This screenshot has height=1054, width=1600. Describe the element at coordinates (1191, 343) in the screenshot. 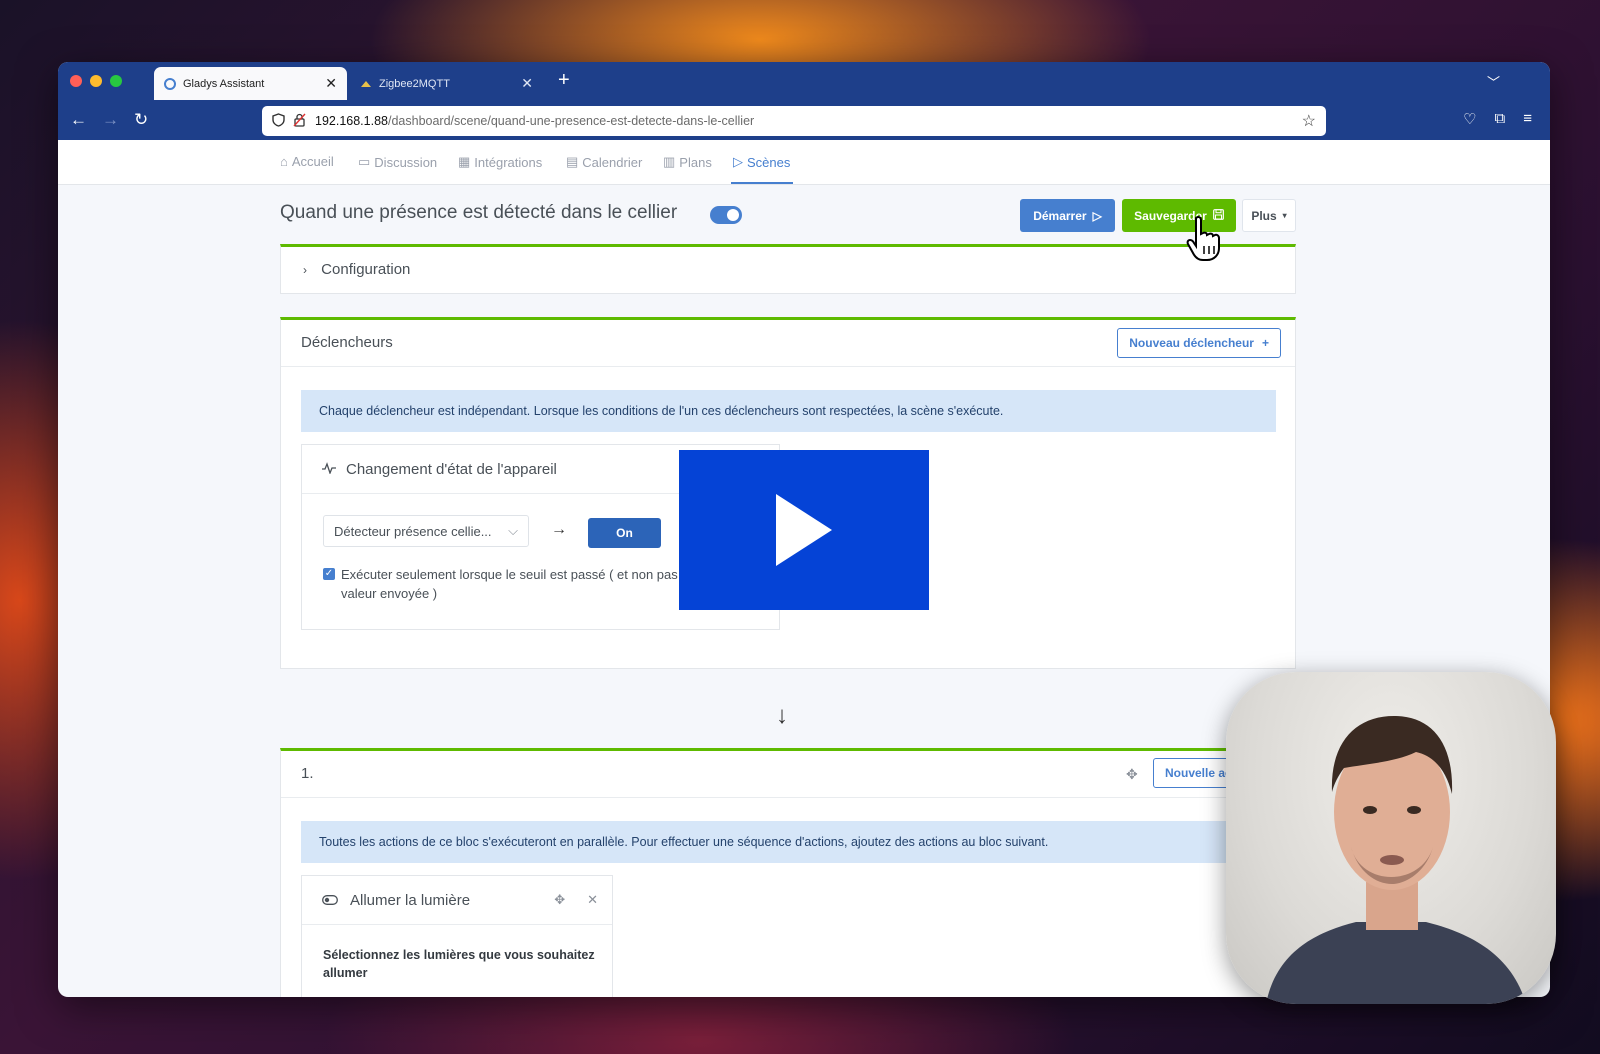

I see `new-trigger-label: Nouveau déclencheur` at that location.